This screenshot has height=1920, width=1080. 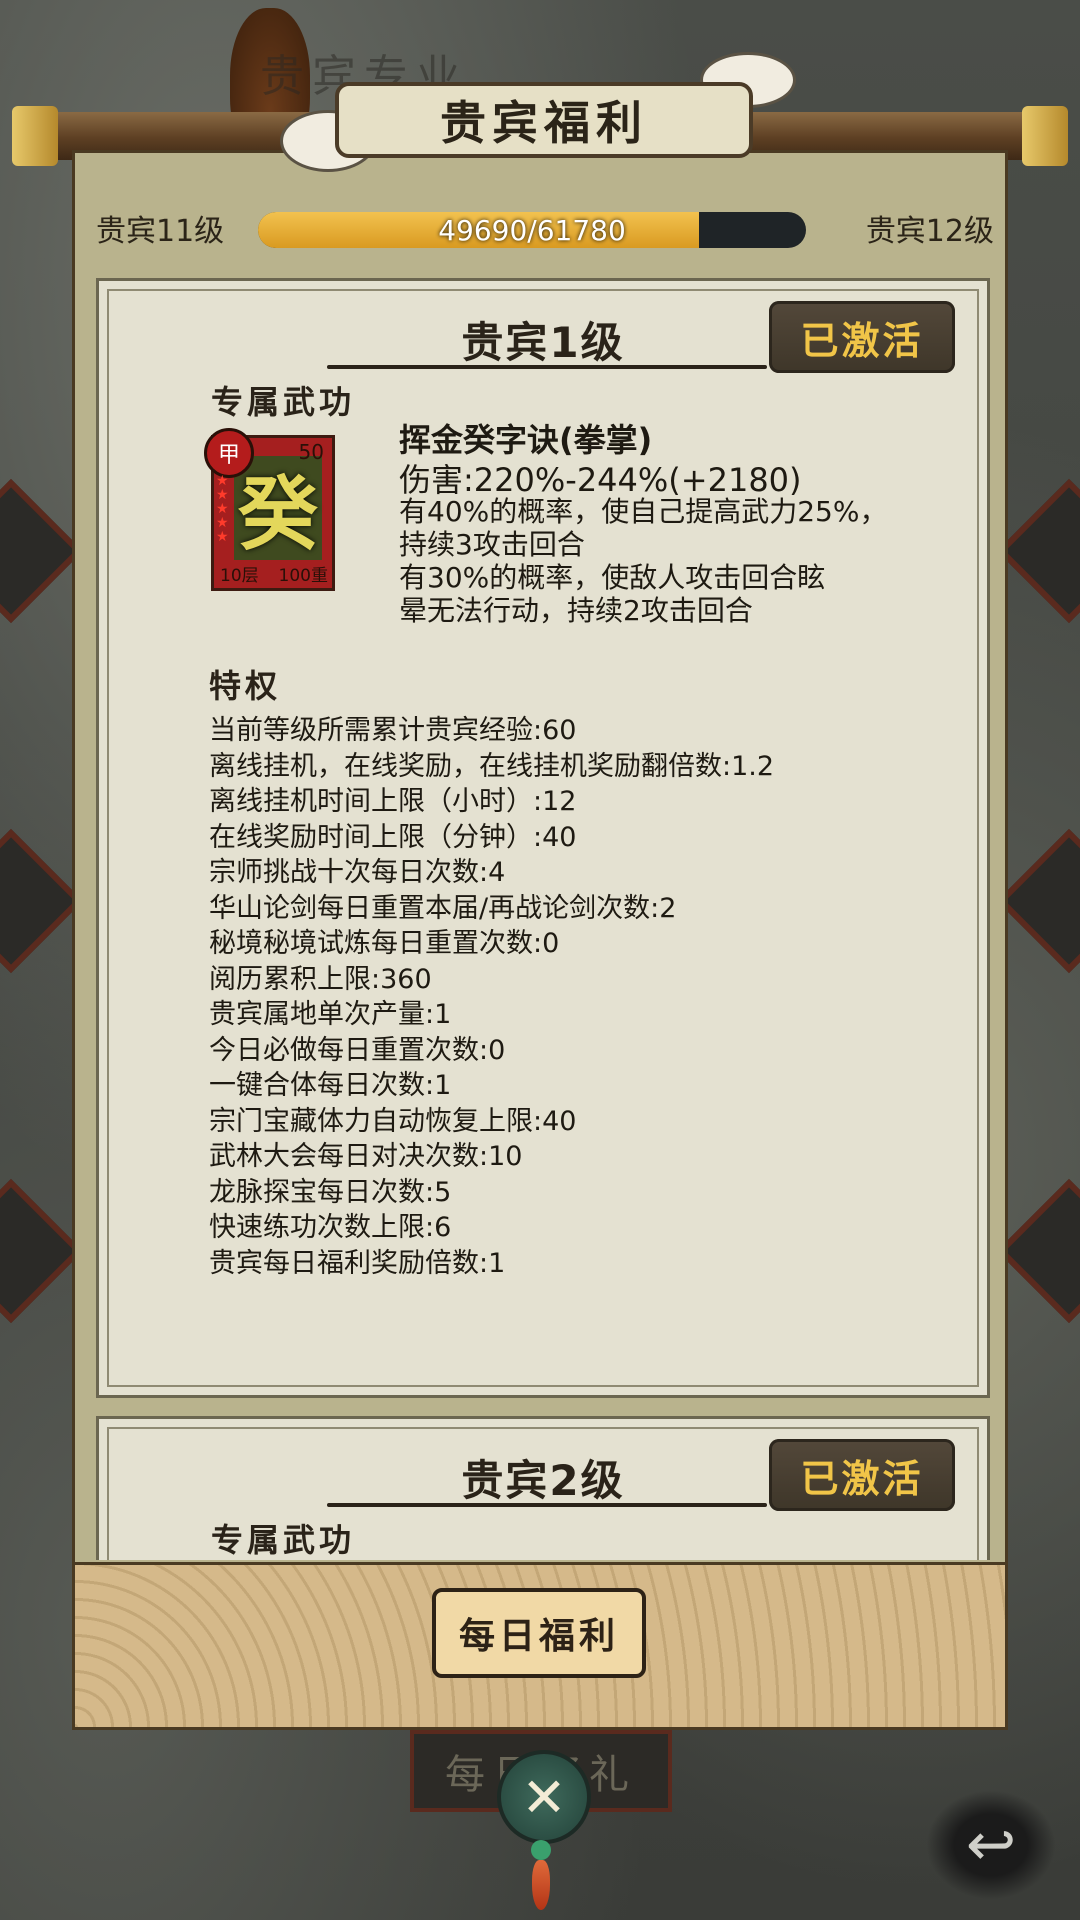 What do you see at coordinates (539, 1633) in the screenshot?
I see `daily-welfare-button: 每日福利` at bounding box center [539, 1633].